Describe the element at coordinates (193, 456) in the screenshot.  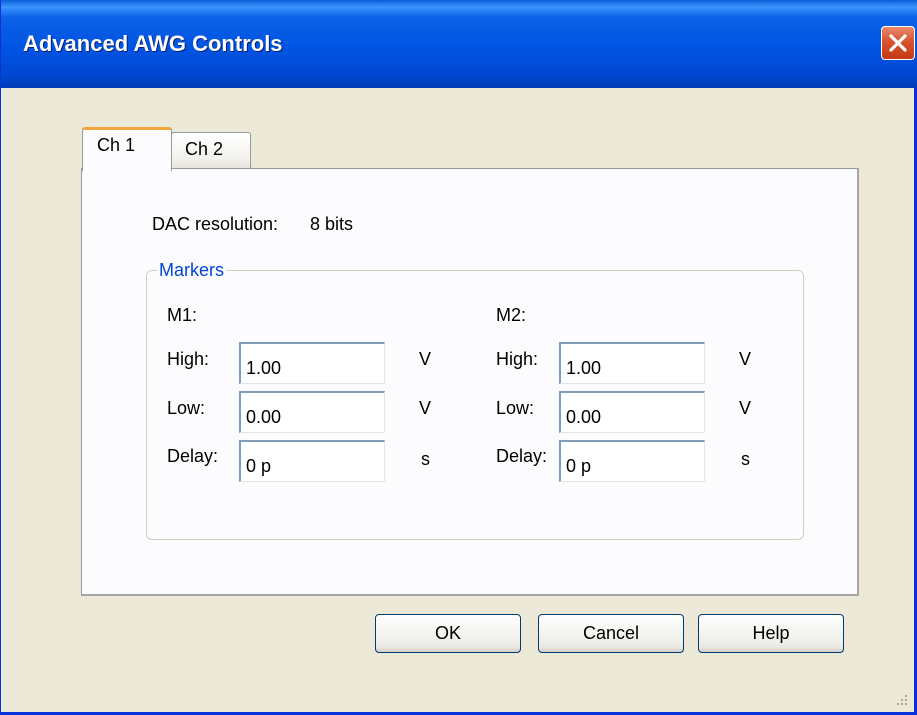
I see `m1-delay-label: Delay:` at that location.